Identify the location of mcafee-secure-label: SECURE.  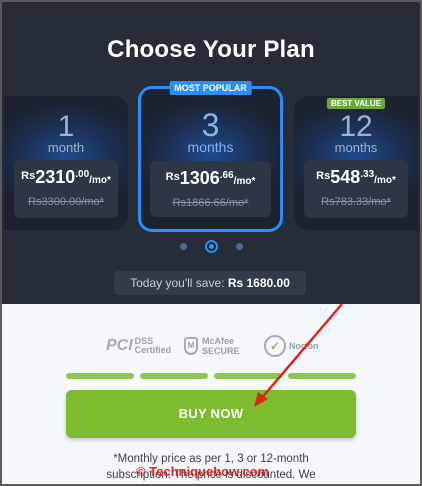
(221, 351).